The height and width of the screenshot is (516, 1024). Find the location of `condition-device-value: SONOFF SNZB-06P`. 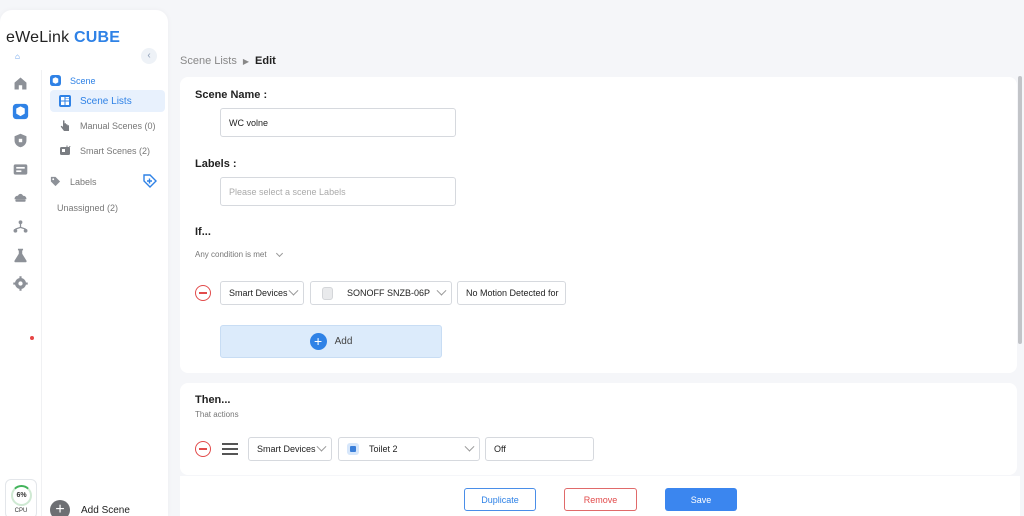

condition-device-value: SONOFF SNZB-06P is located at coordinates (389, 293).